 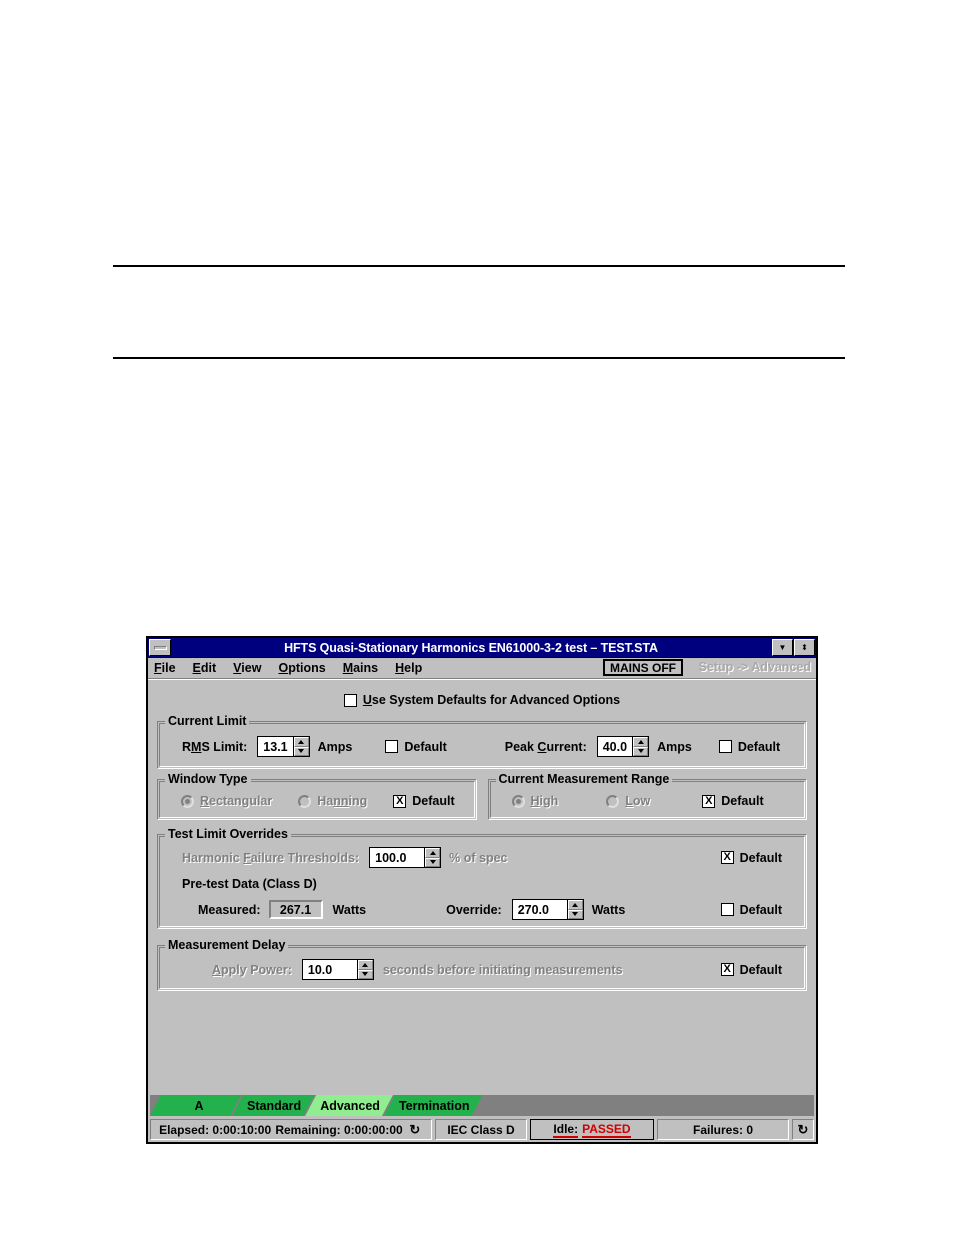 I want to click on peak-default-checkbox-box, so click(x=725, y=746).